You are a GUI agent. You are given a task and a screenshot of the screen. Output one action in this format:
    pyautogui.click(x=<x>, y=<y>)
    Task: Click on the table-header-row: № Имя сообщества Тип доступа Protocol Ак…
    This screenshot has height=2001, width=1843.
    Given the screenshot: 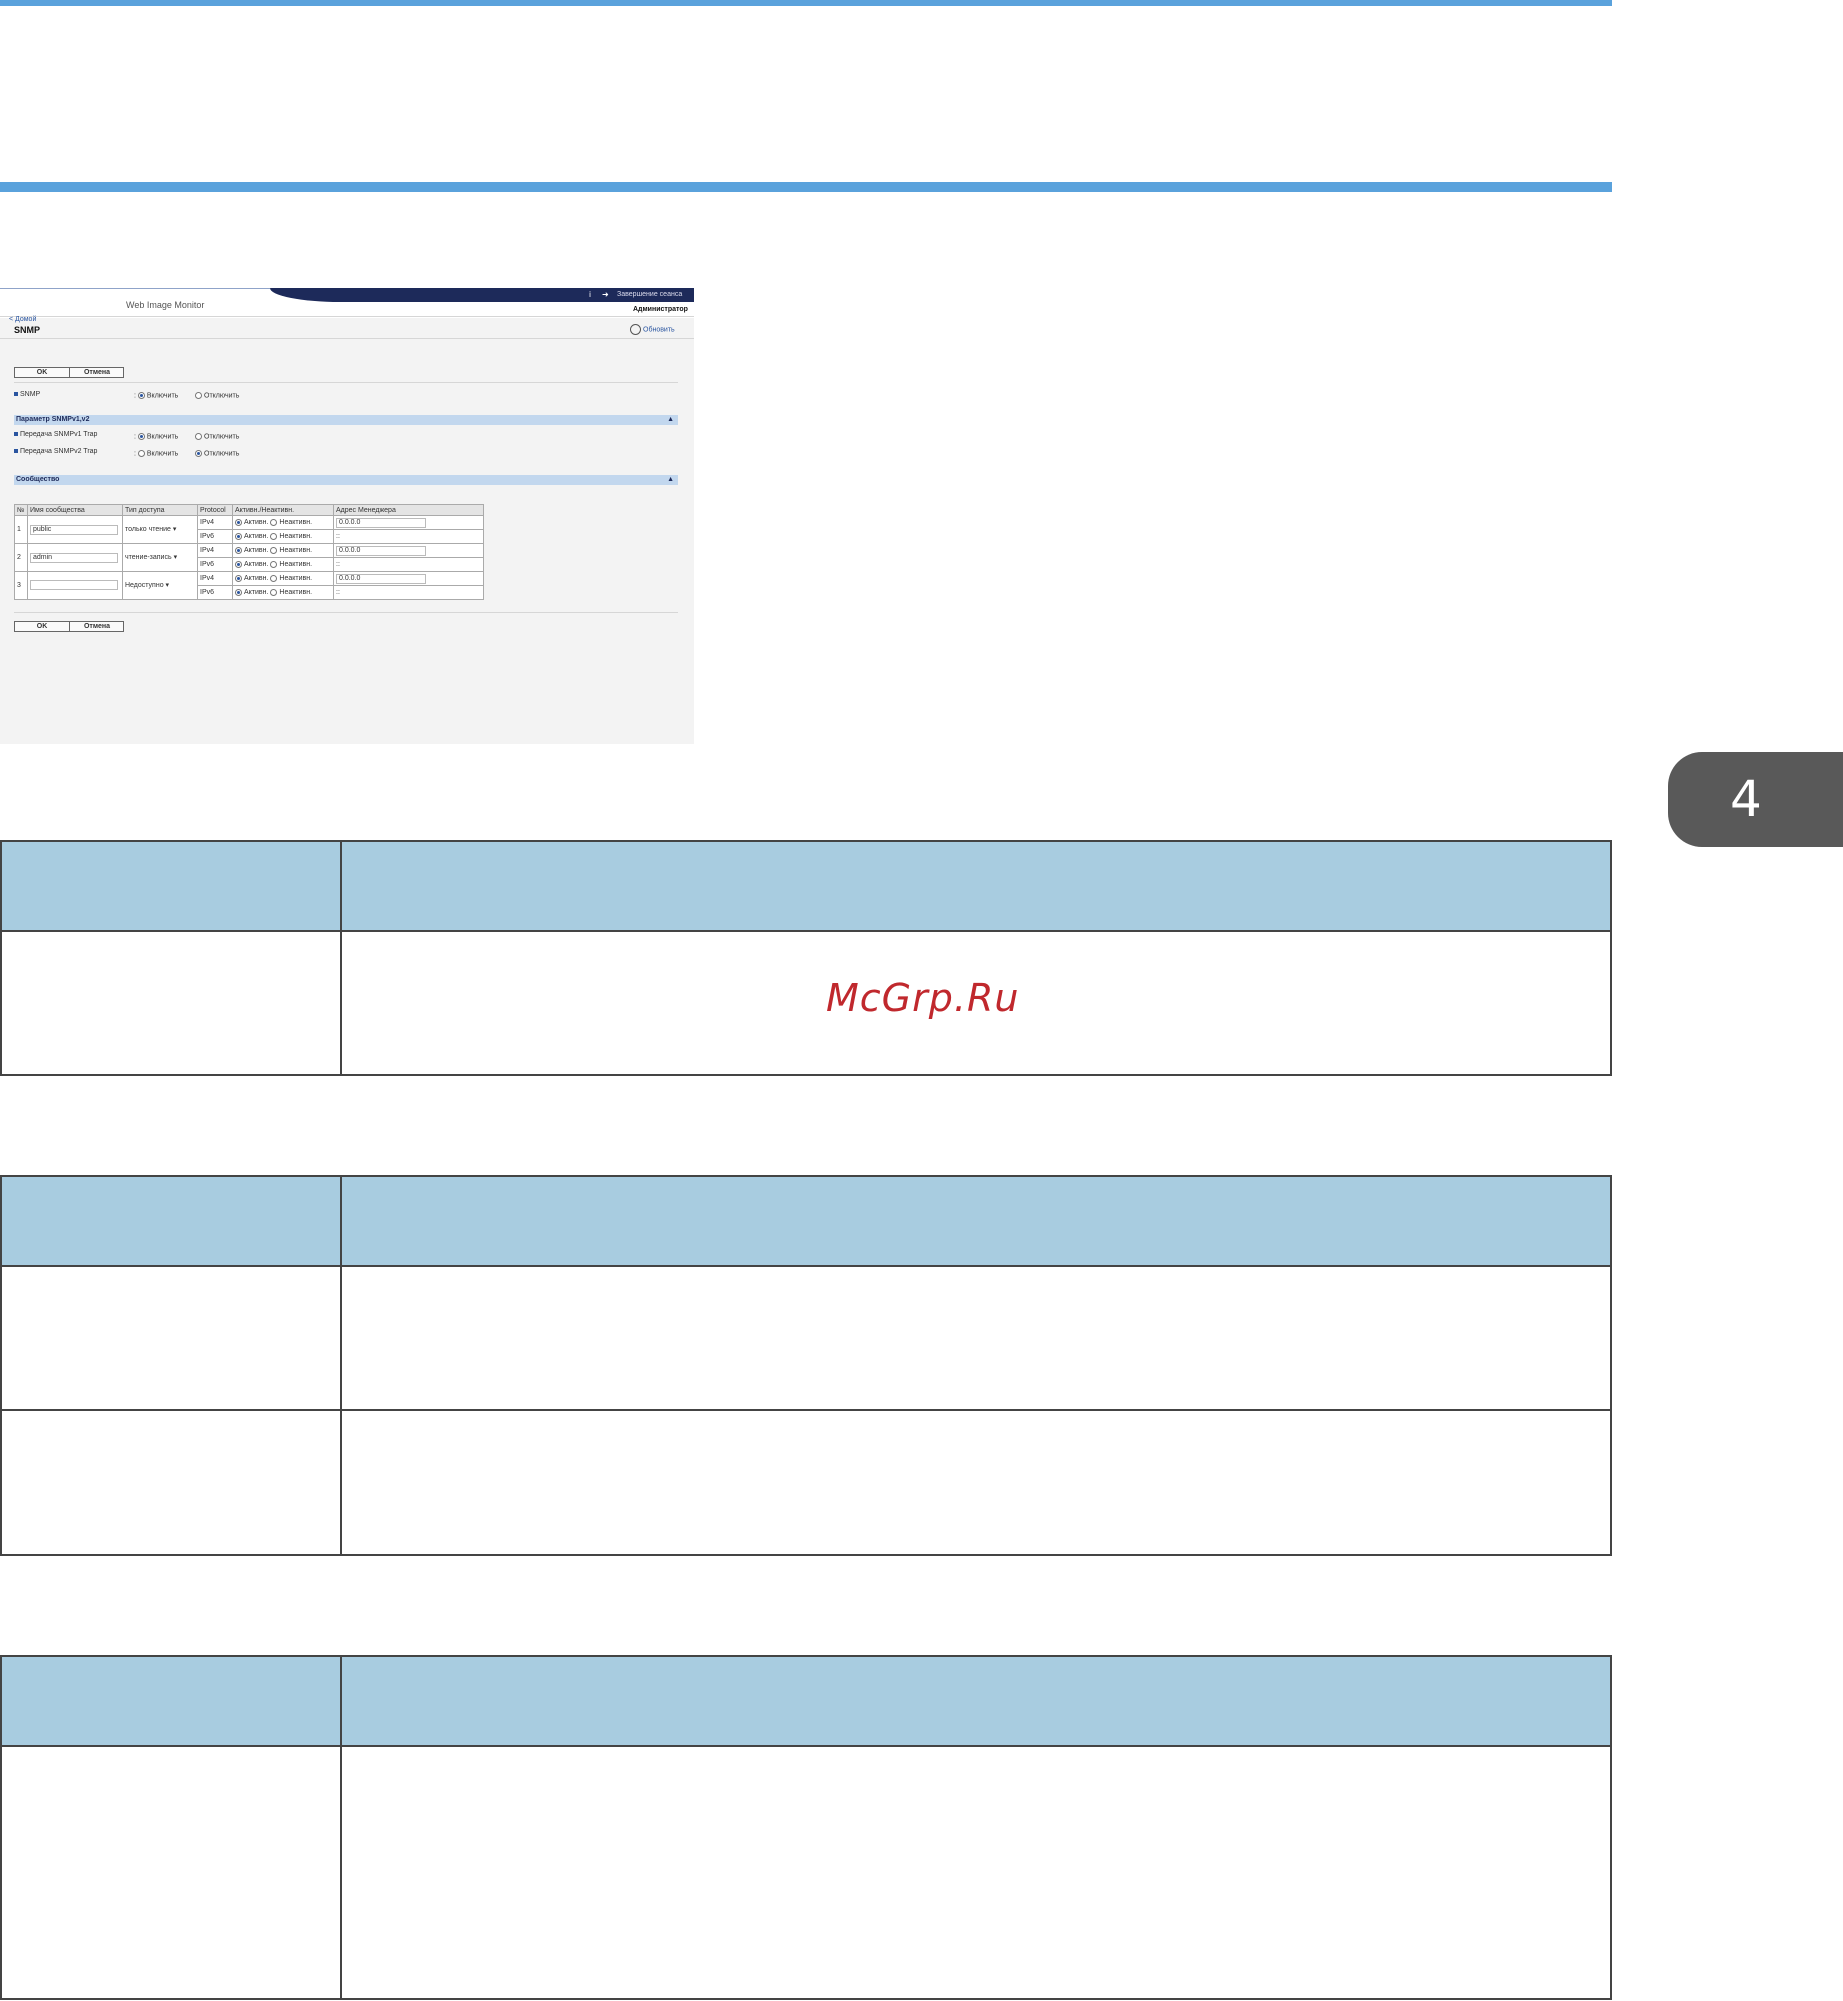 What is the action you would take?
    pyautogui.click(x=249, y=510)
    